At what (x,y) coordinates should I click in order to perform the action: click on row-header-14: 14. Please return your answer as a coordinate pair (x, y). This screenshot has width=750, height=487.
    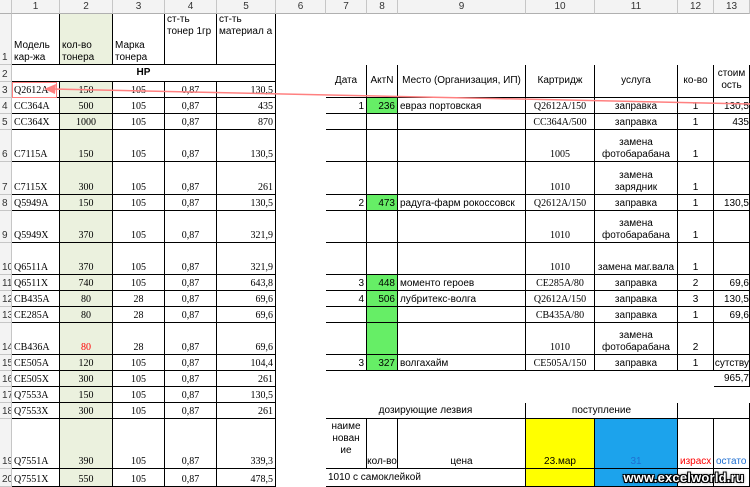
    Looking at the image, I should click on (6, 339).